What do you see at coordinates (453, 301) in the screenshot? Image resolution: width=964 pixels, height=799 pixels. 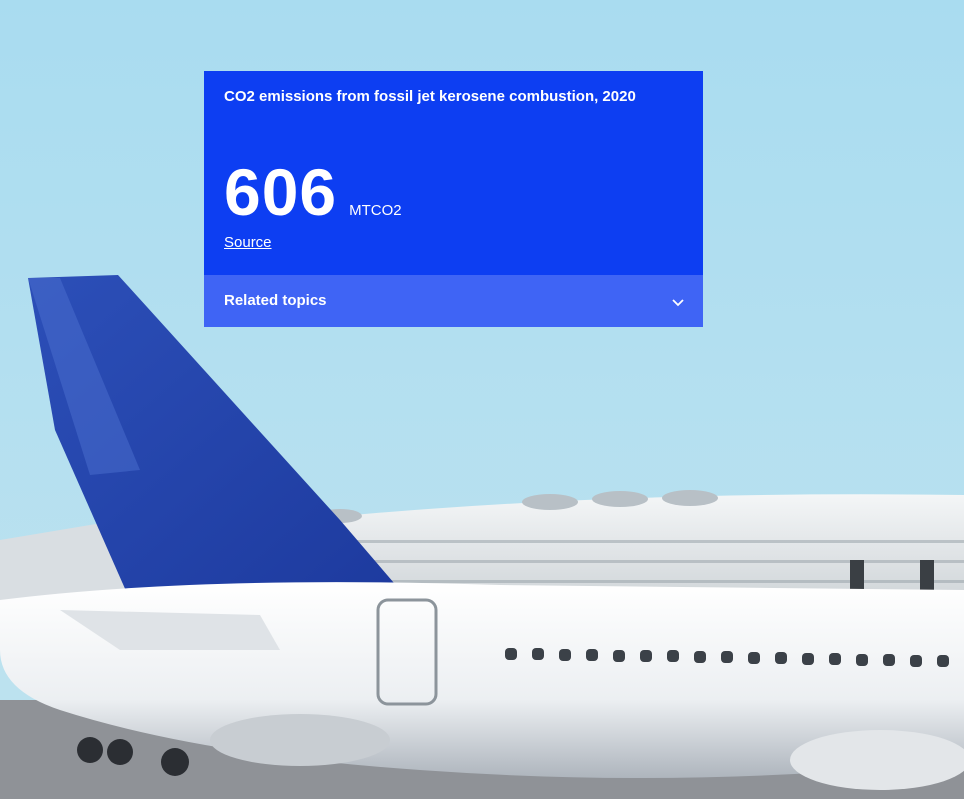 I see `related-topics-toggle: Related topics` at bounding box center [453, 301].